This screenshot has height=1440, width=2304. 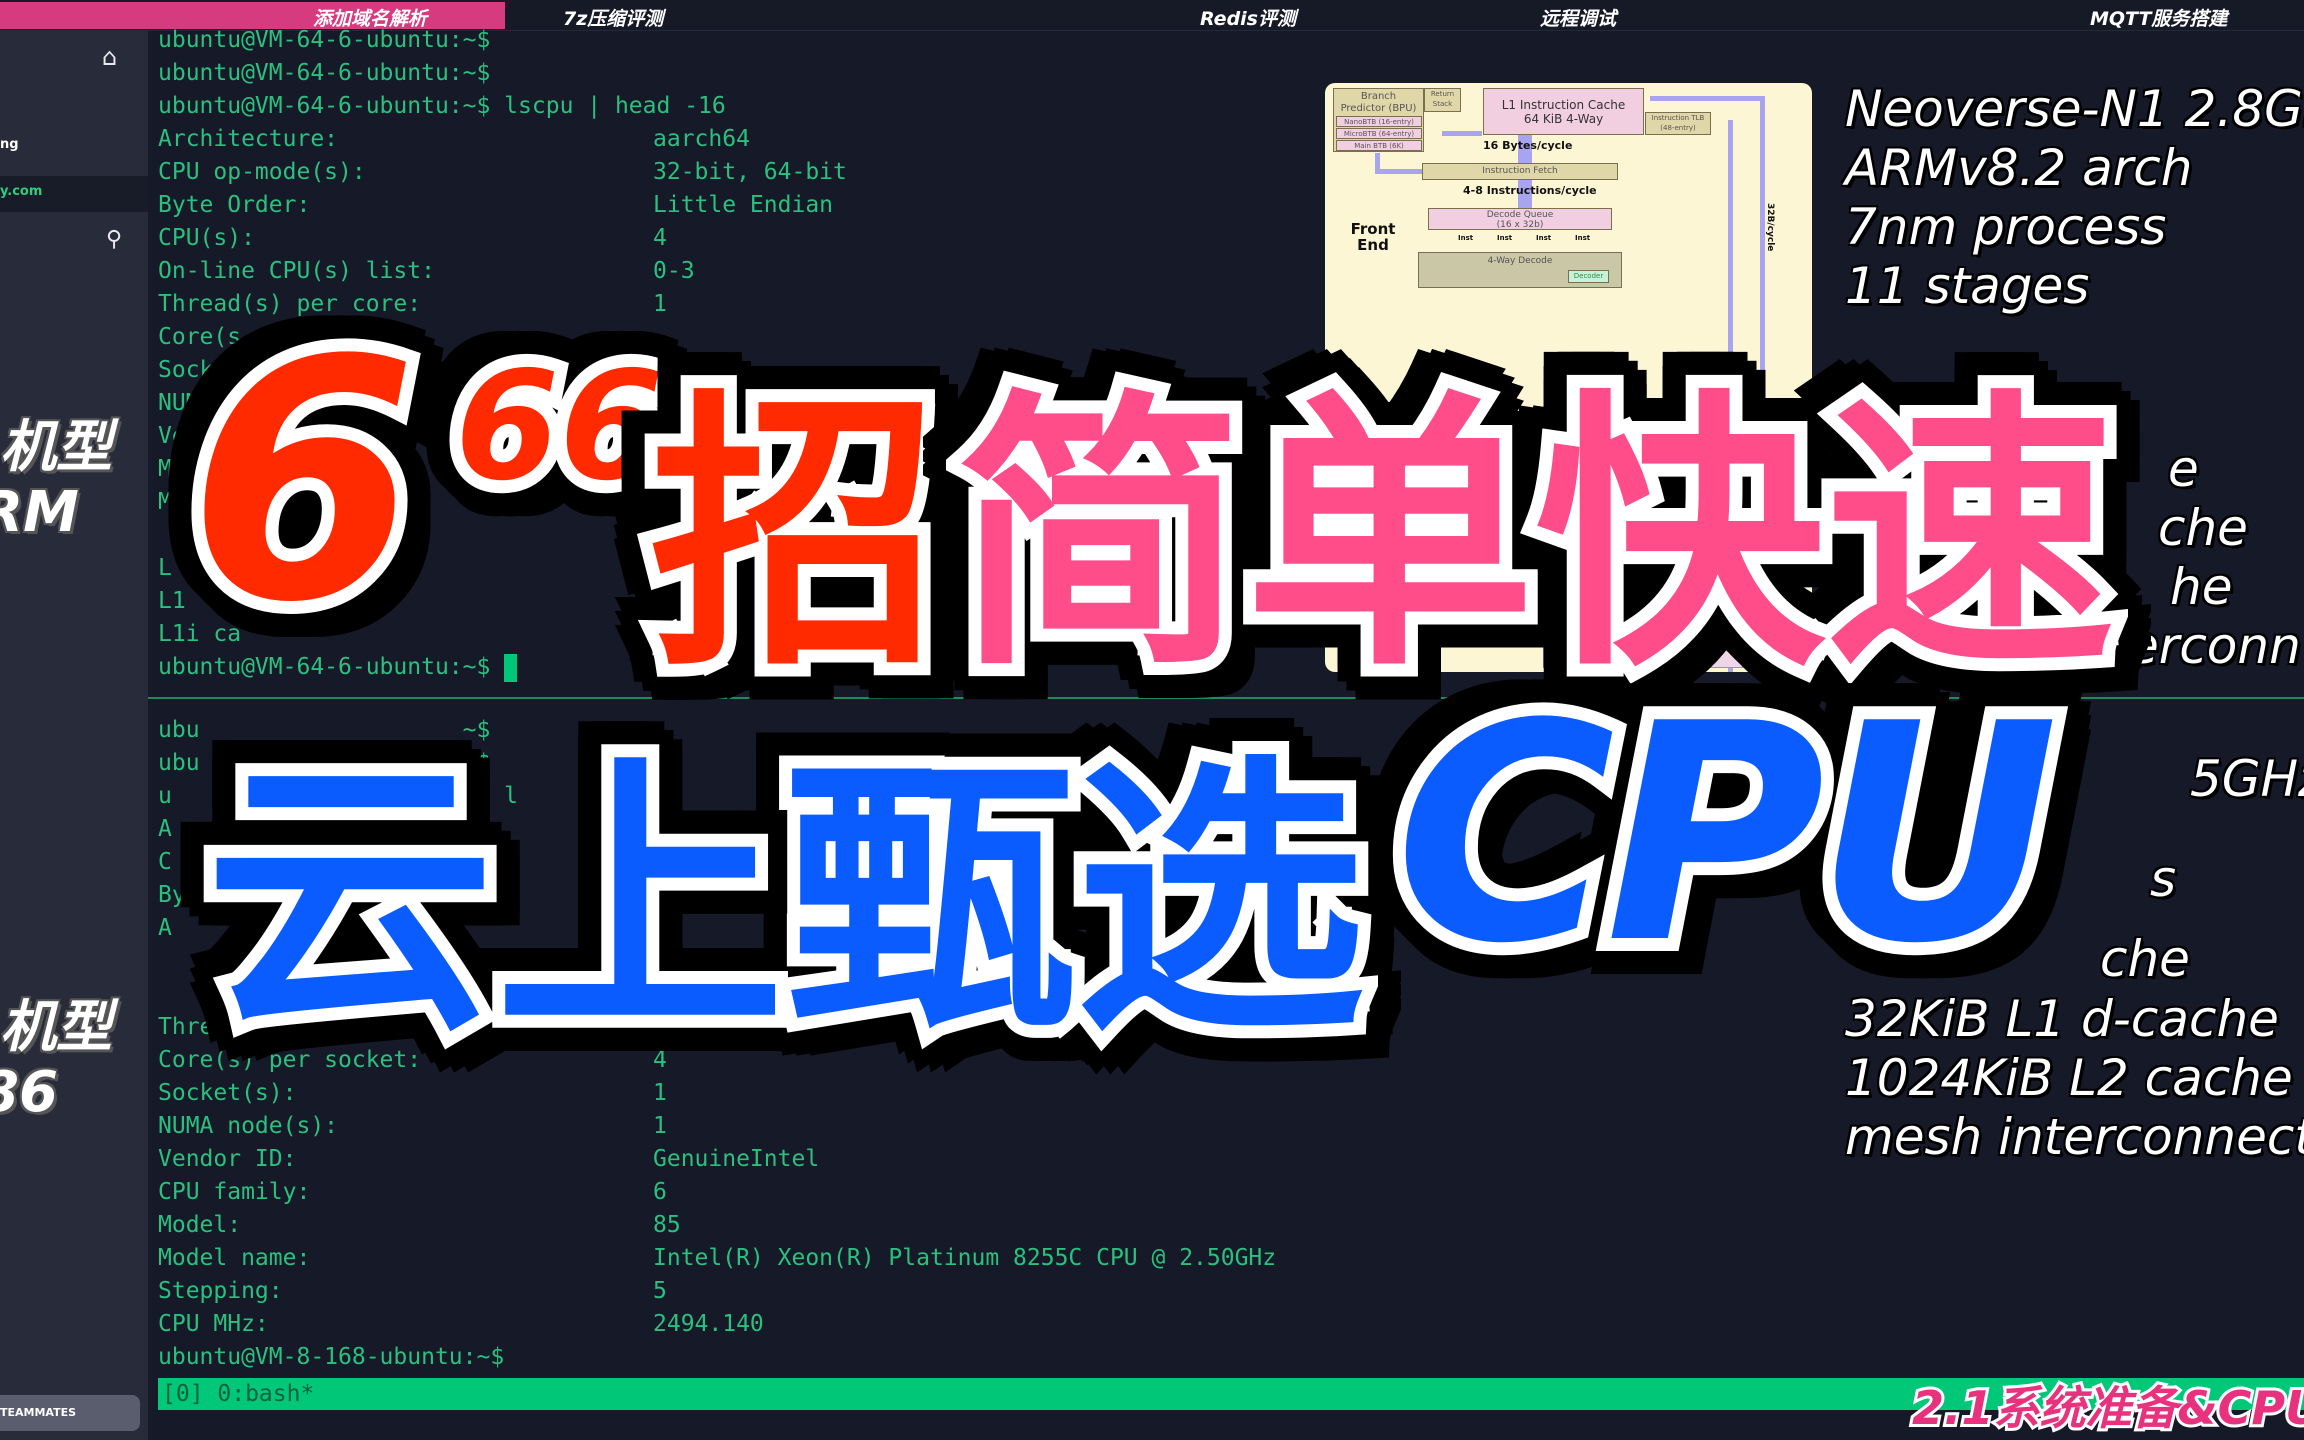 I want to click on spec-fragment: s, so click(x=2163, y=879).